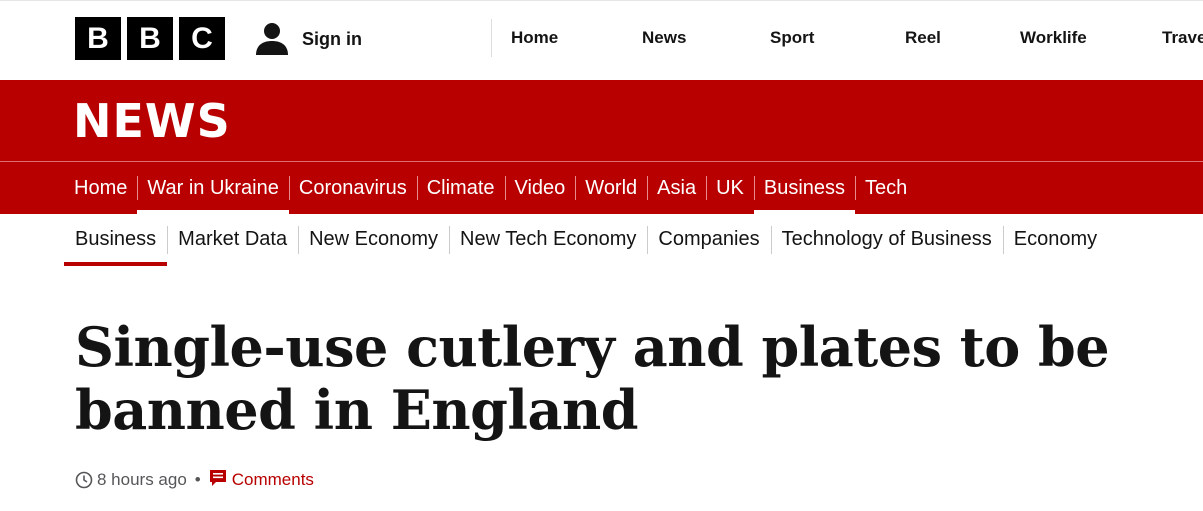  I want to click on comments-link: Comments, so click(261, 480).